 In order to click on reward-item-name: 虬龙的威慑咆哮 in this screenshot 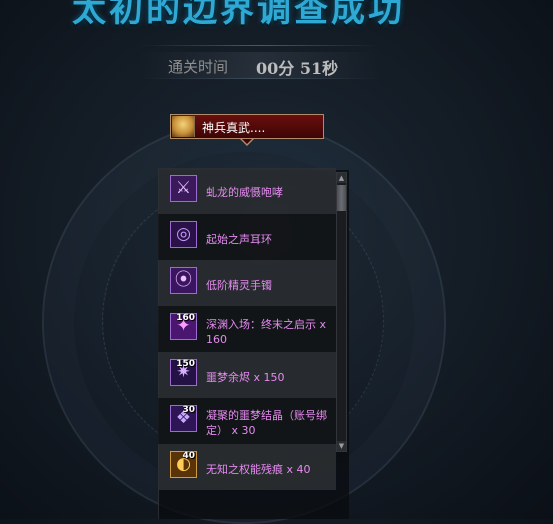, I will do `click(244, 192)`.